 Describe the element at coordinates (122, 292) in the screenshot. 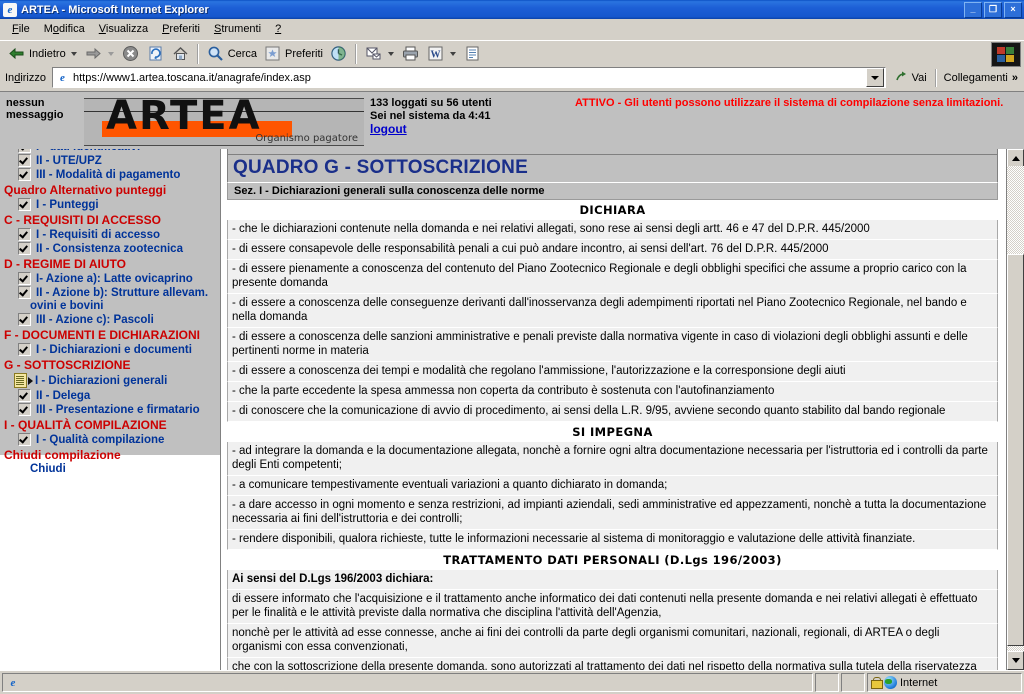

I see `sidebar-item-label: II - Azione b): Strutture allevam.` at that location.